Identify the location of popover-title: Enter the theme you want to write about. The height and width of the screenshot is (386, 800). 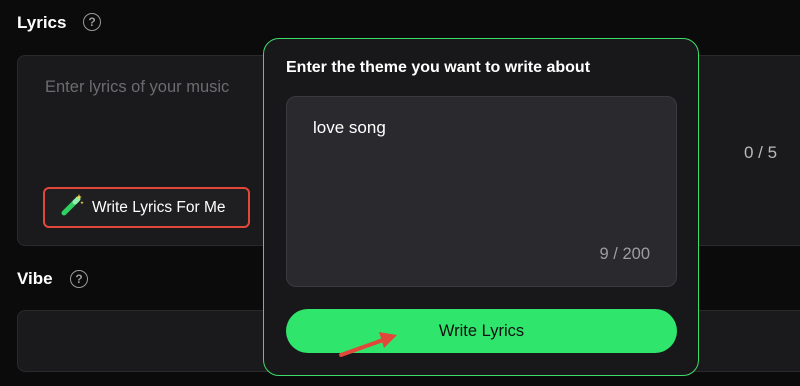
(438, 67).